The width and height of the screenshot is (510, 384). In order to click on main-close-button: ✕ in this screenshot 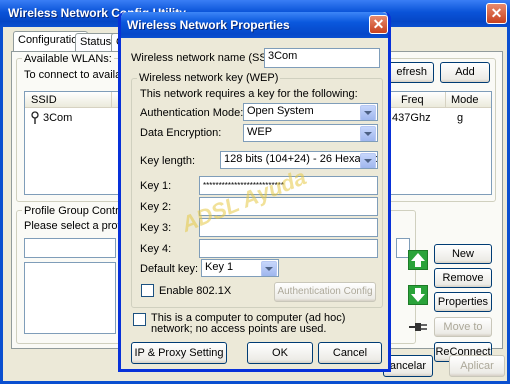, I will do `click(496, 13)`.